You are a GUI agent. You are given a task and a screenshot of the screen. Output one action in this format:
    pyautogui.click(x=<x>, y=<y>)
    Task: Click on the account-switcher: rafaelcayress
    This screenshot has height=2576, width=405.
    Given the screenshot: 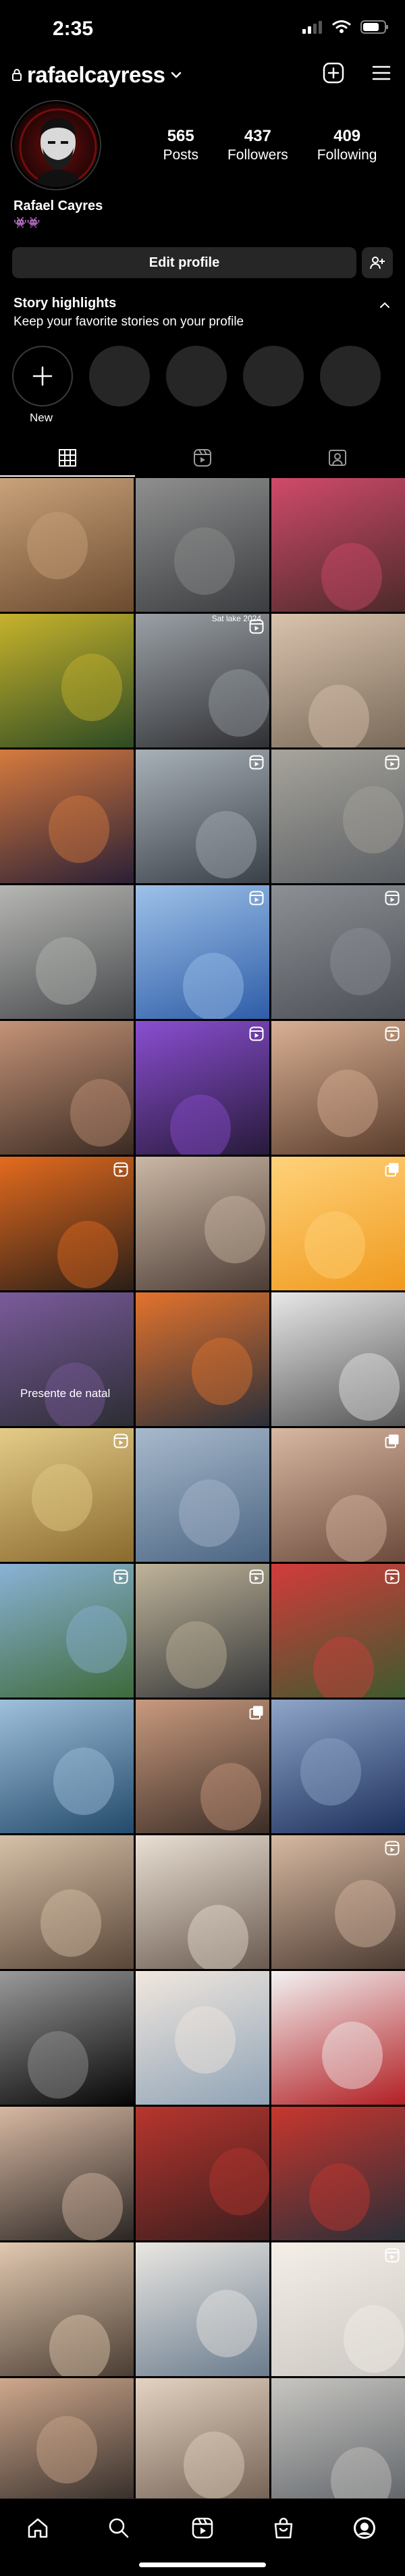 What is the action you would take?
    pyautogui.click(x=97, y=75)
    